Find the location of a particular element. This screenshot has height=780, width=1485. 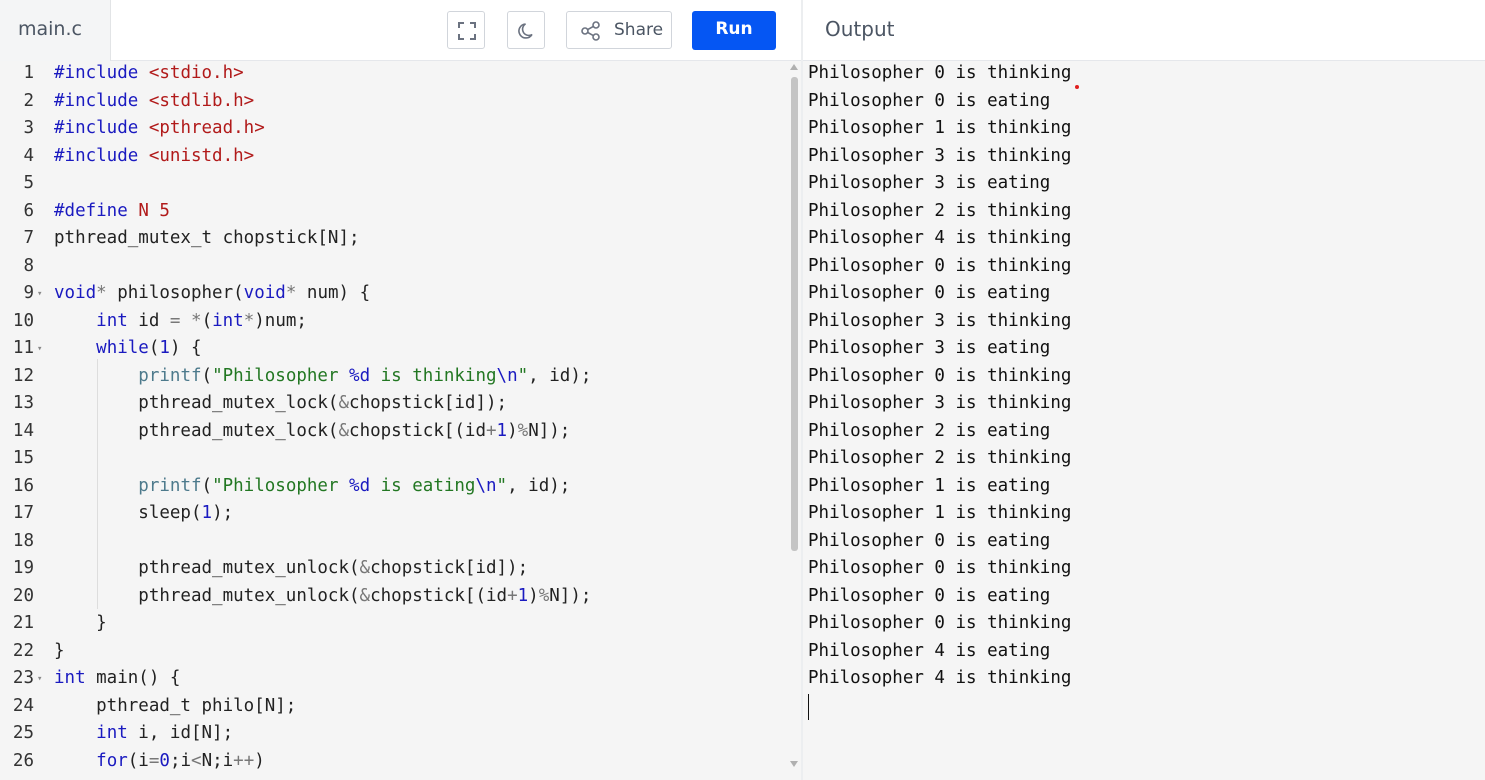

line-number: 16 is located at coordinates (23, 485).